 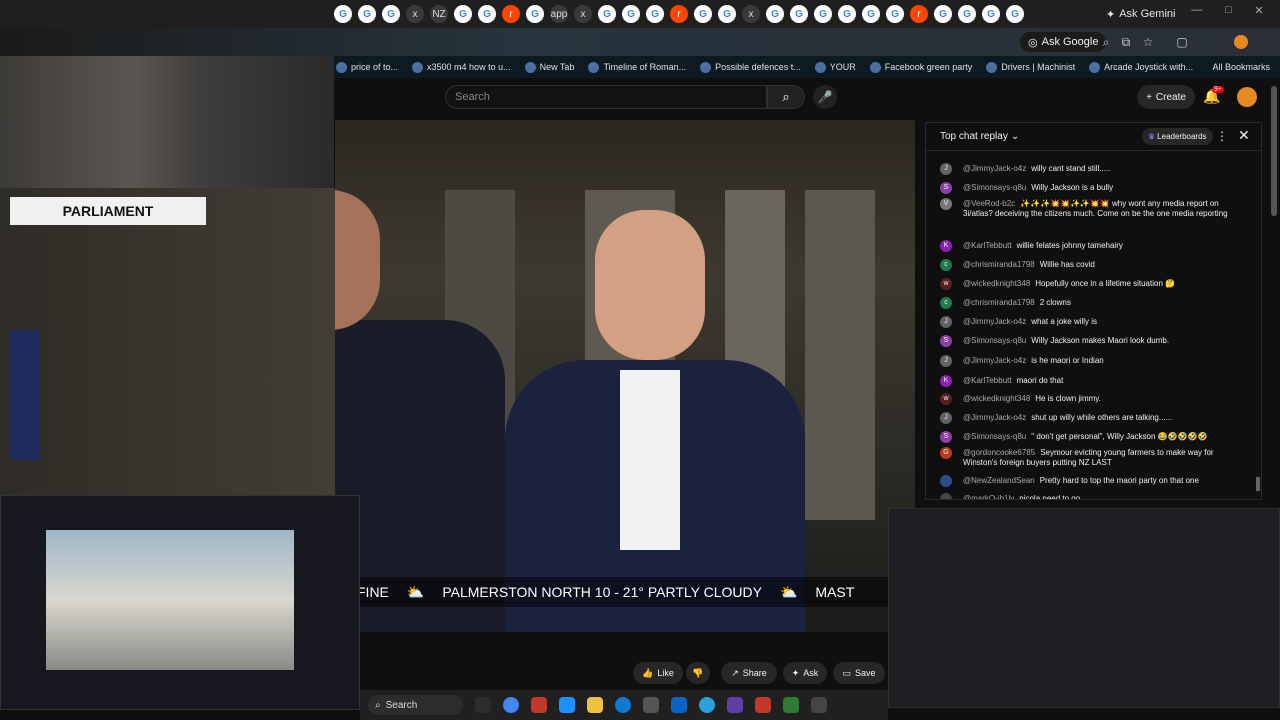 I want to click on dislike-button: 👎, so click(x=698, y=673).